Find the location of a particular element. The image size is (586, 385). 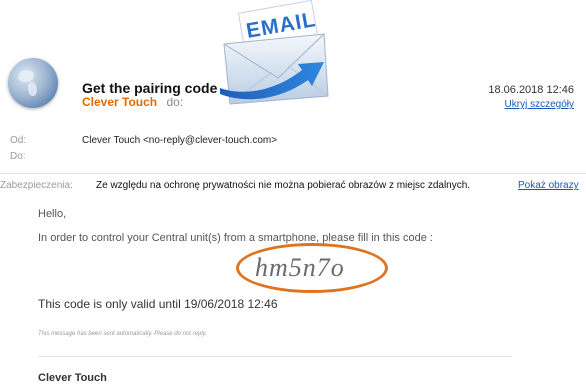

signature: Clever Touch is located at coordinates (72, 378).